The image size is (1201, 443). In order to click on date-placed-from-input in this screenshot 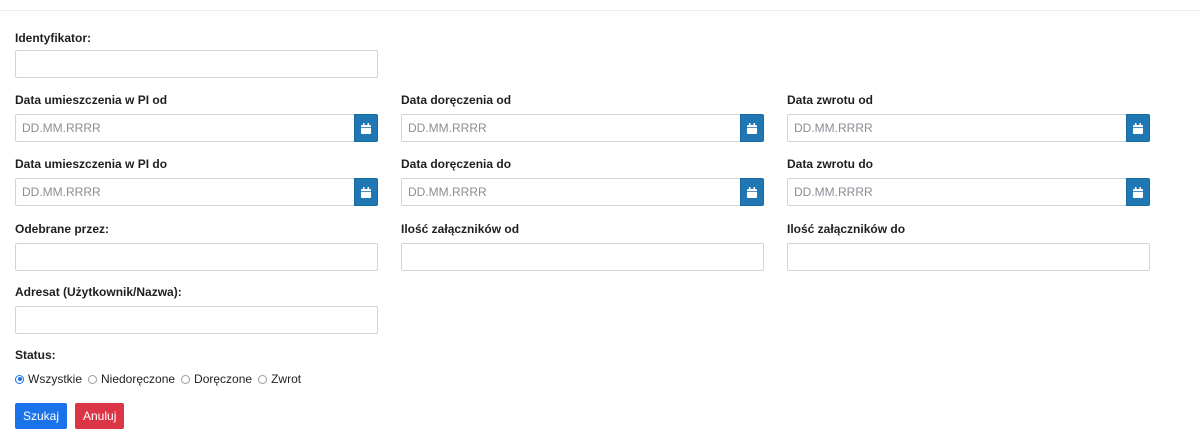, I will do `click(184, 128)`.